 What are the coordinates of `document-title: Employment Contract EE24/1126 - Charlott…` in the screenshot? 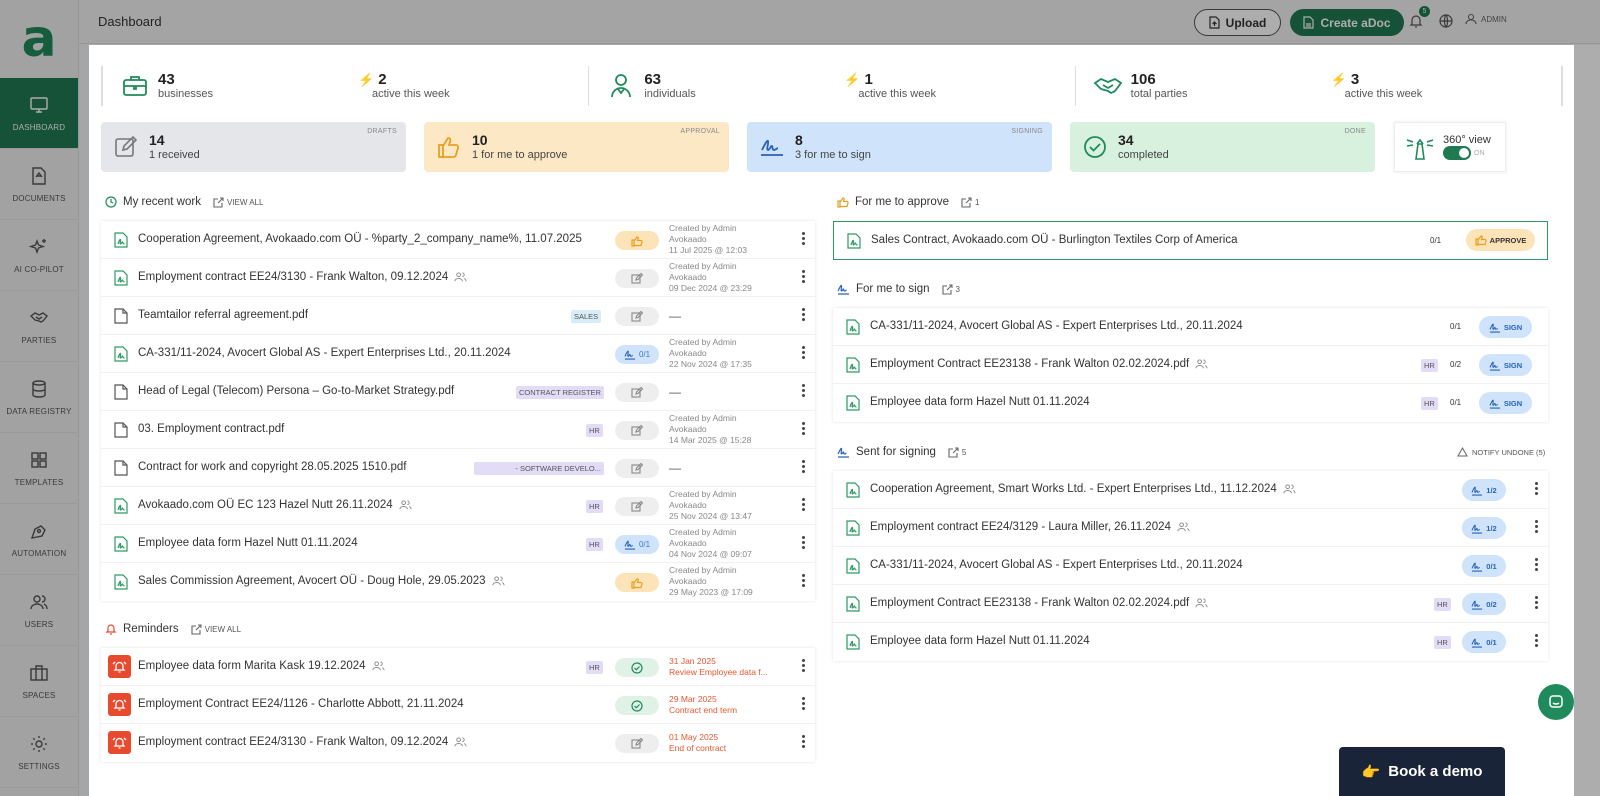 It's located at (301, 704).